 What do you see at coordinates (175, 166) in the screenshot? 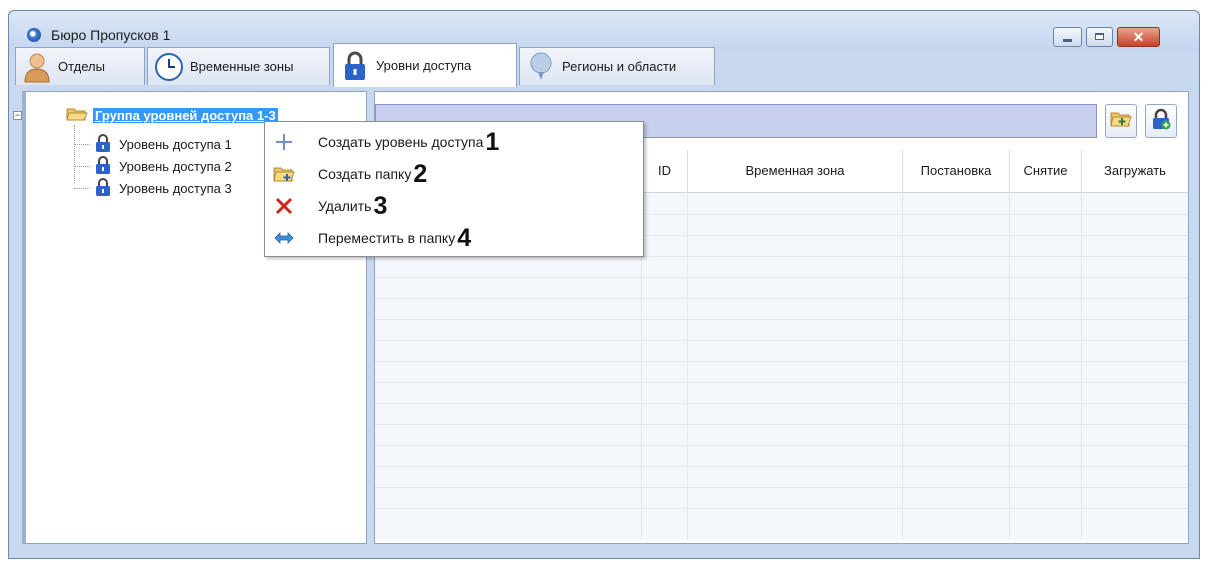
I see `tree-item-label: Уровень доступа 2` at bounding box center [175, 166].